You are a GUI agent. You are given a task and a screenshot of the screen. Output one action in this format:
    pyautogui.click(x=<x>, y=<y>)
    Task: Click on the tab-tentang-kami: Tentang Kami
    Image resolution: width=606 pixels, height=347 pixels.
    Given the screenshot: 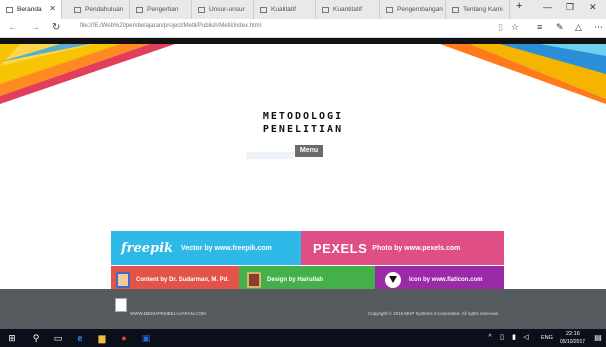 What is the action you would take?
    pyautogui.click(x=478, y=9)
    